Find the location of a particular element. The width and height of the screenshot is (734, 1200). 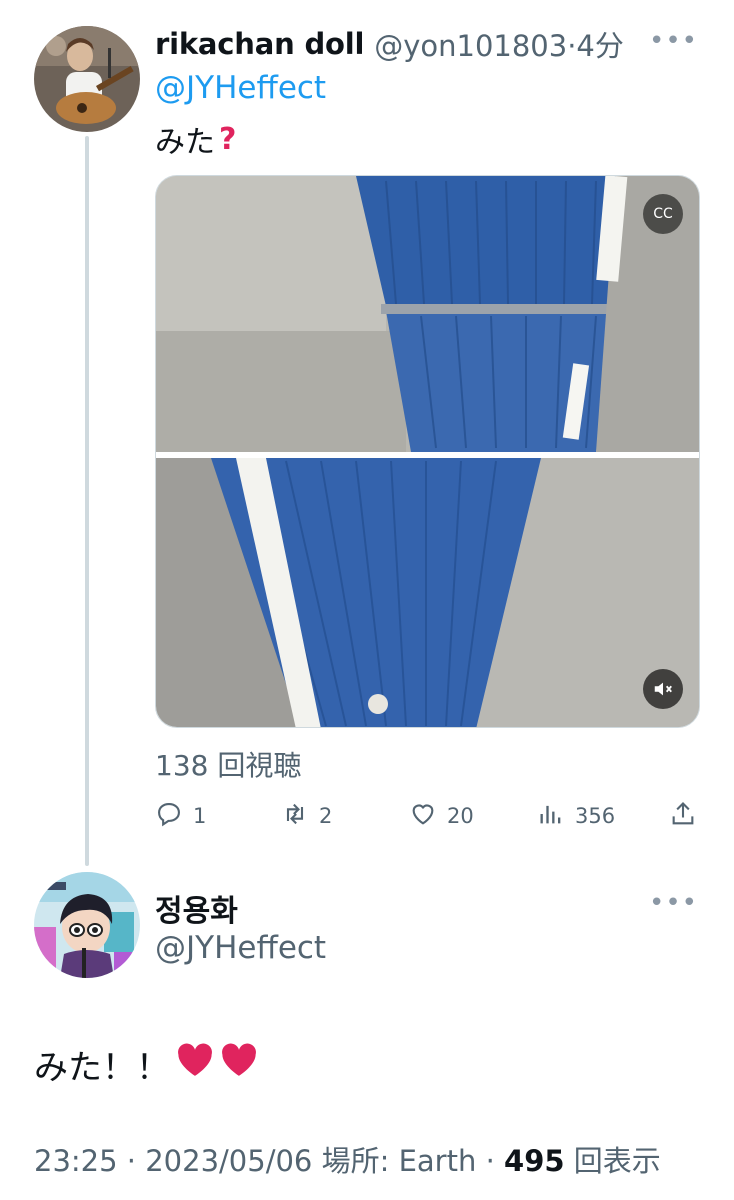

main-tweet-text: みた！！ is located at coordinates (146, 1064).